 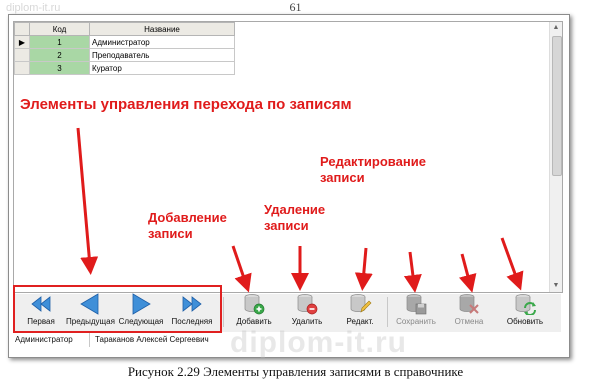 What do you see at coordinates (412, 272) in the screenshot?
I see `arrow-save` at bounding box center [412, 272].